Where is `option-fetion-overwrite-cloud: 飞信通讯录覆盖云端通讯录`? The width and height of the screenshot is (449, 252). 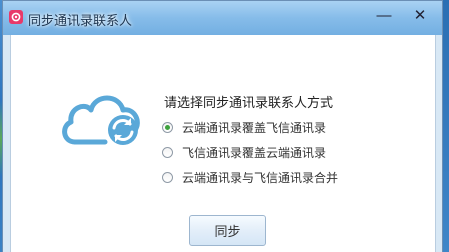 option-fetion-overwrite-cloud: 飞信通讯录覆盖云端通讯录 is located at coordinates (250, 152).